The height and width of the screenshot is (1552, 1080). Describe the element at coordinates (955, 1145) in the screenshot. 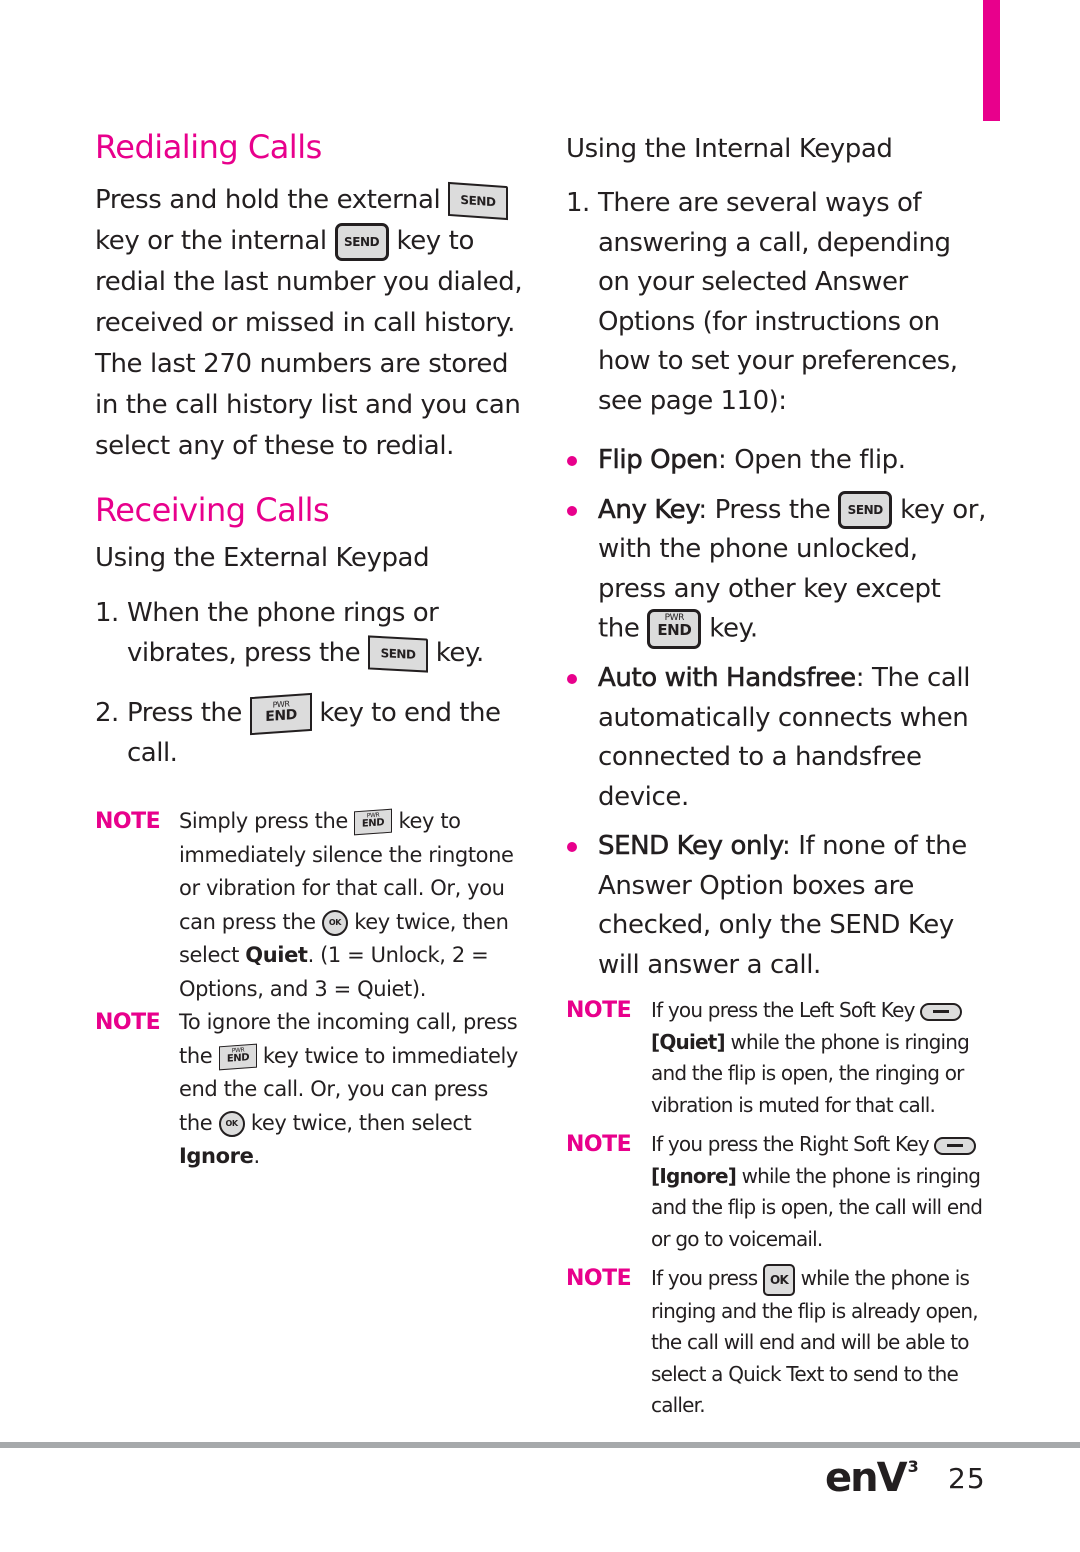

I see `right-soft-key-icon` at that location.